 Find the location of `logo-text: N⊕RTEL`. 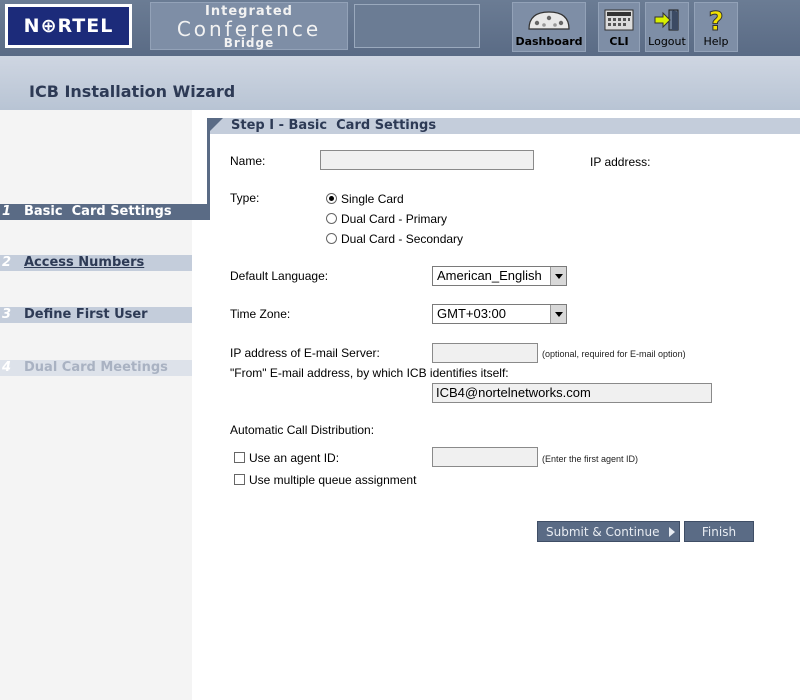

logo-text: N⊕RTEL is located at coordinates (68, 26).